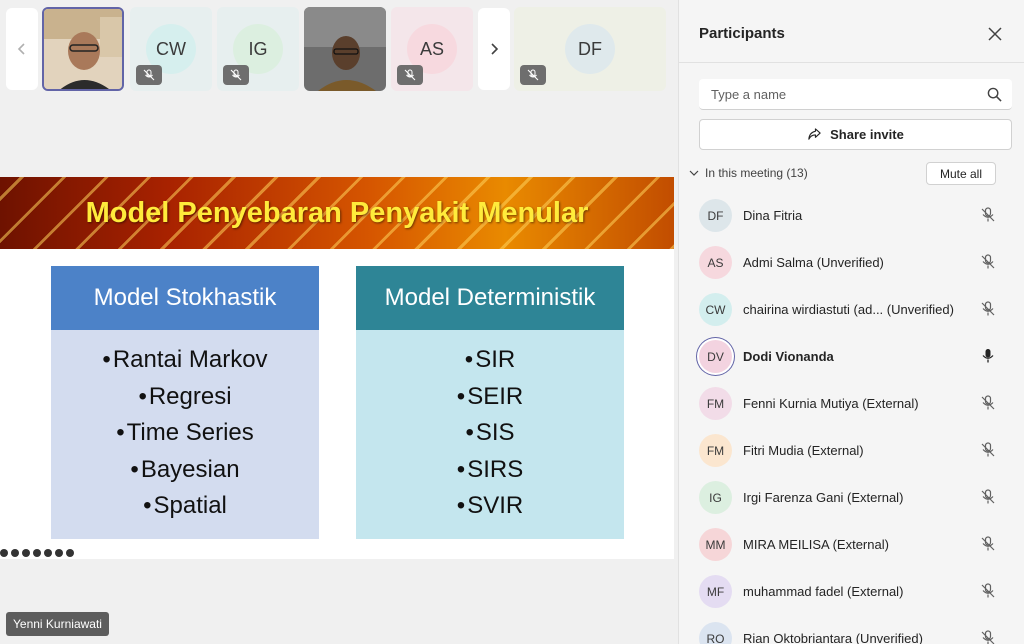  I want to click on participant-row: FM Fenni Kurnia Mutiya (External), so click(851, 403).